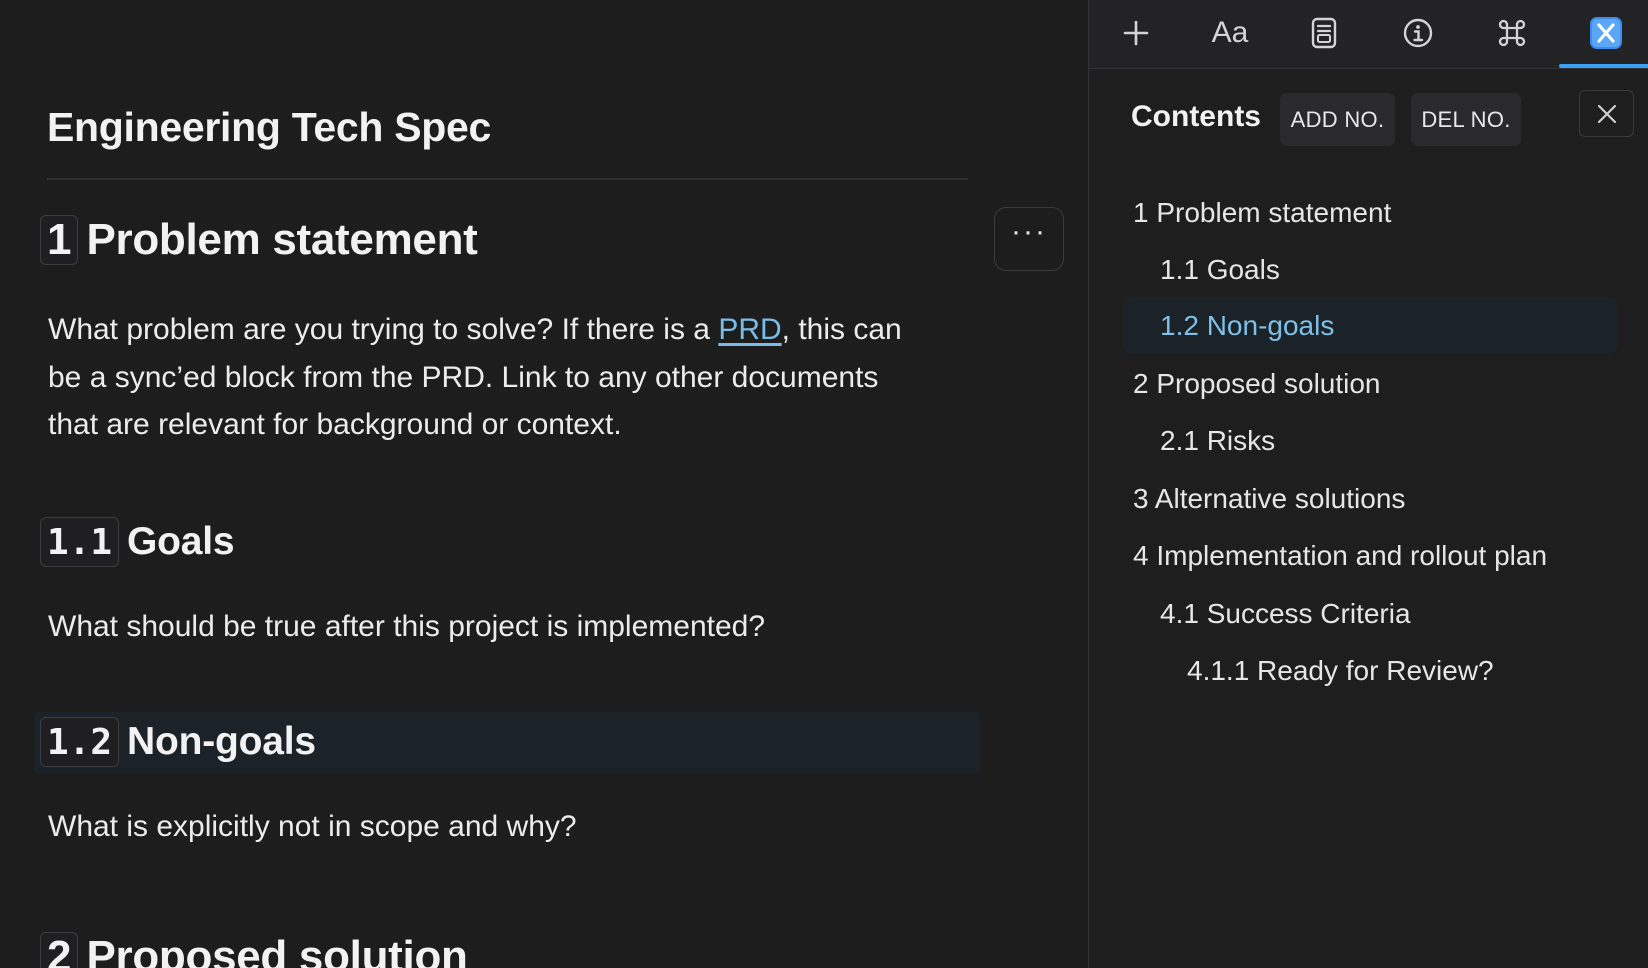 The image size is (1648, 968). Describe the element at coordinates (1370, 212) in the screenshot. I see `toc-item-problem-statement: 1 Problem statement` at that location.